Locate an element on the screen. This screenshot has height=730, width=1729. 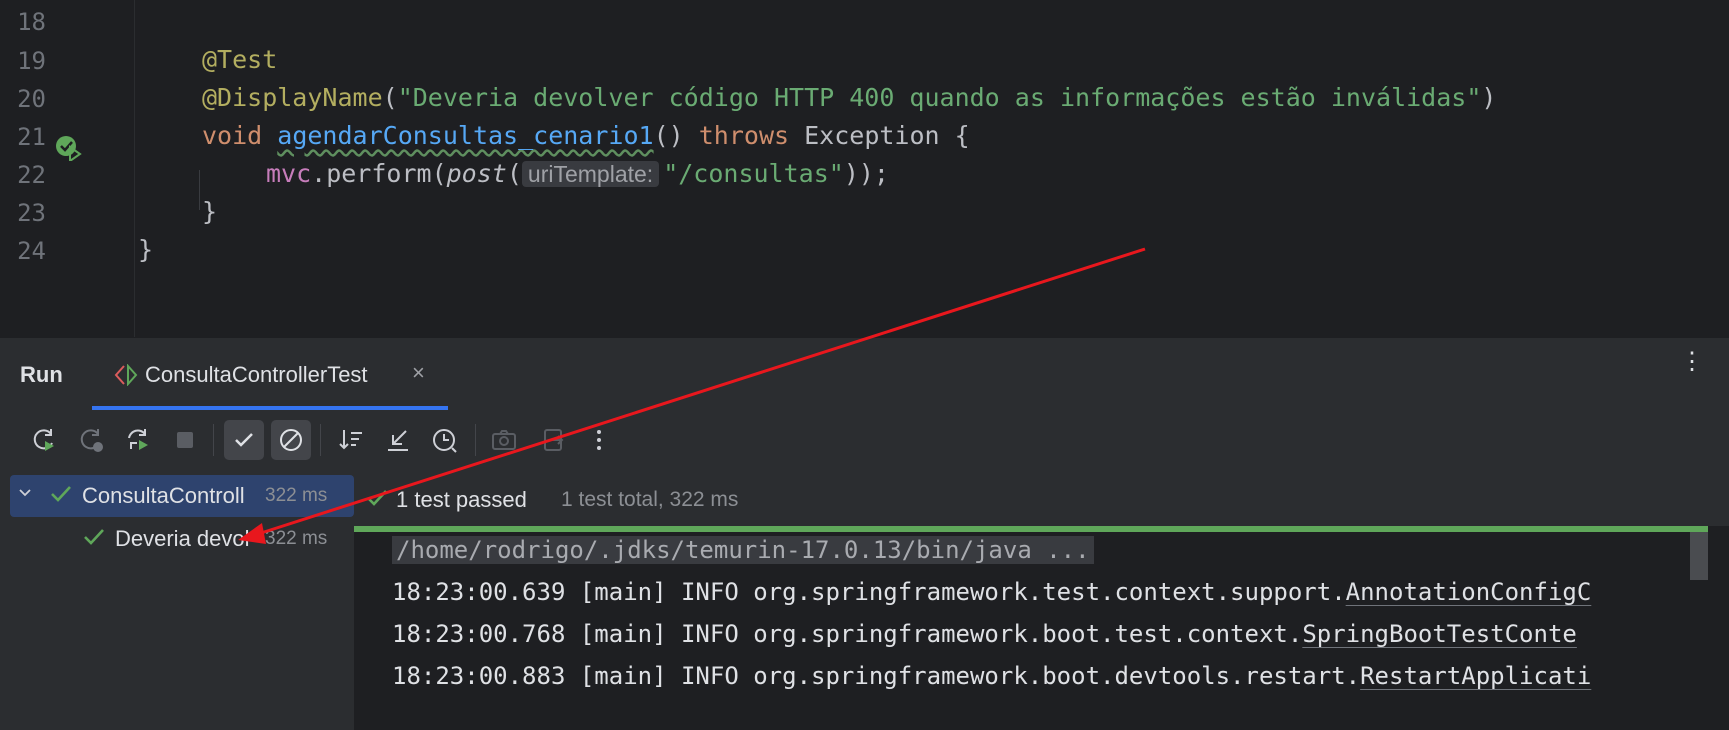
code-line-19: @Test is located at coordinates (239, 59).